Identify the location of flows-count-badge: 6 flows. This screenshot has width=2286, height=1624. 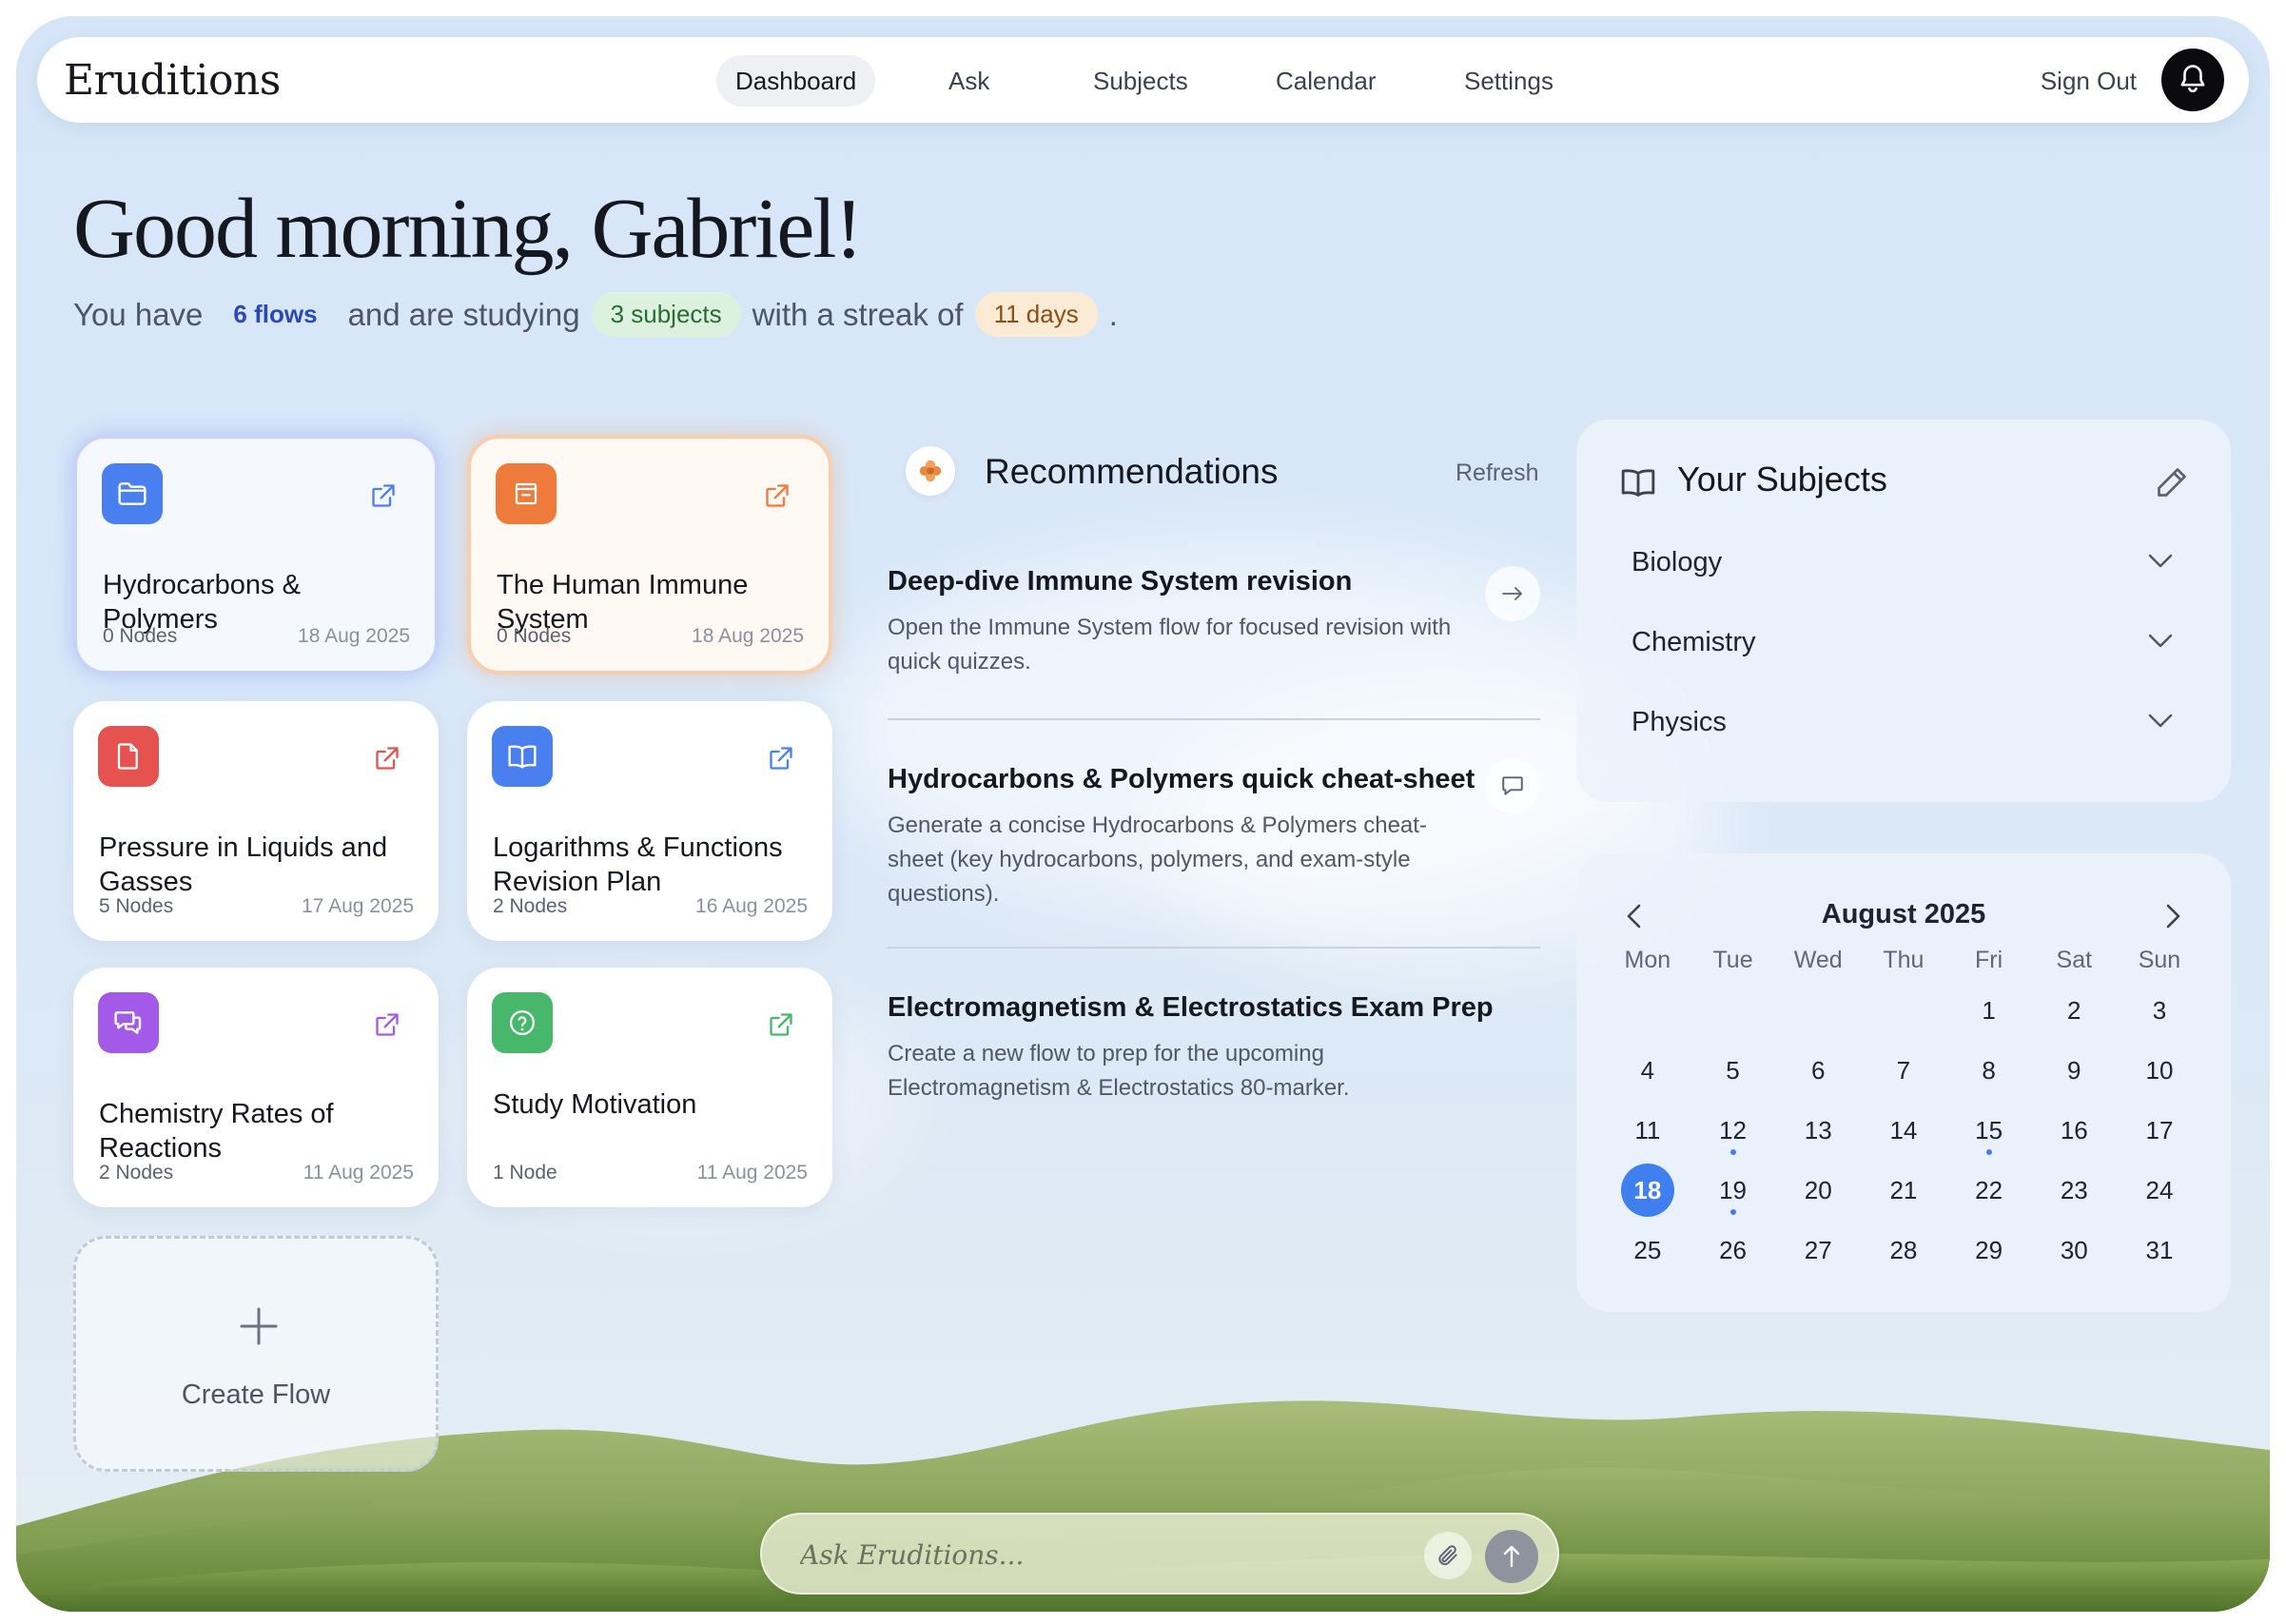
(275, 314).